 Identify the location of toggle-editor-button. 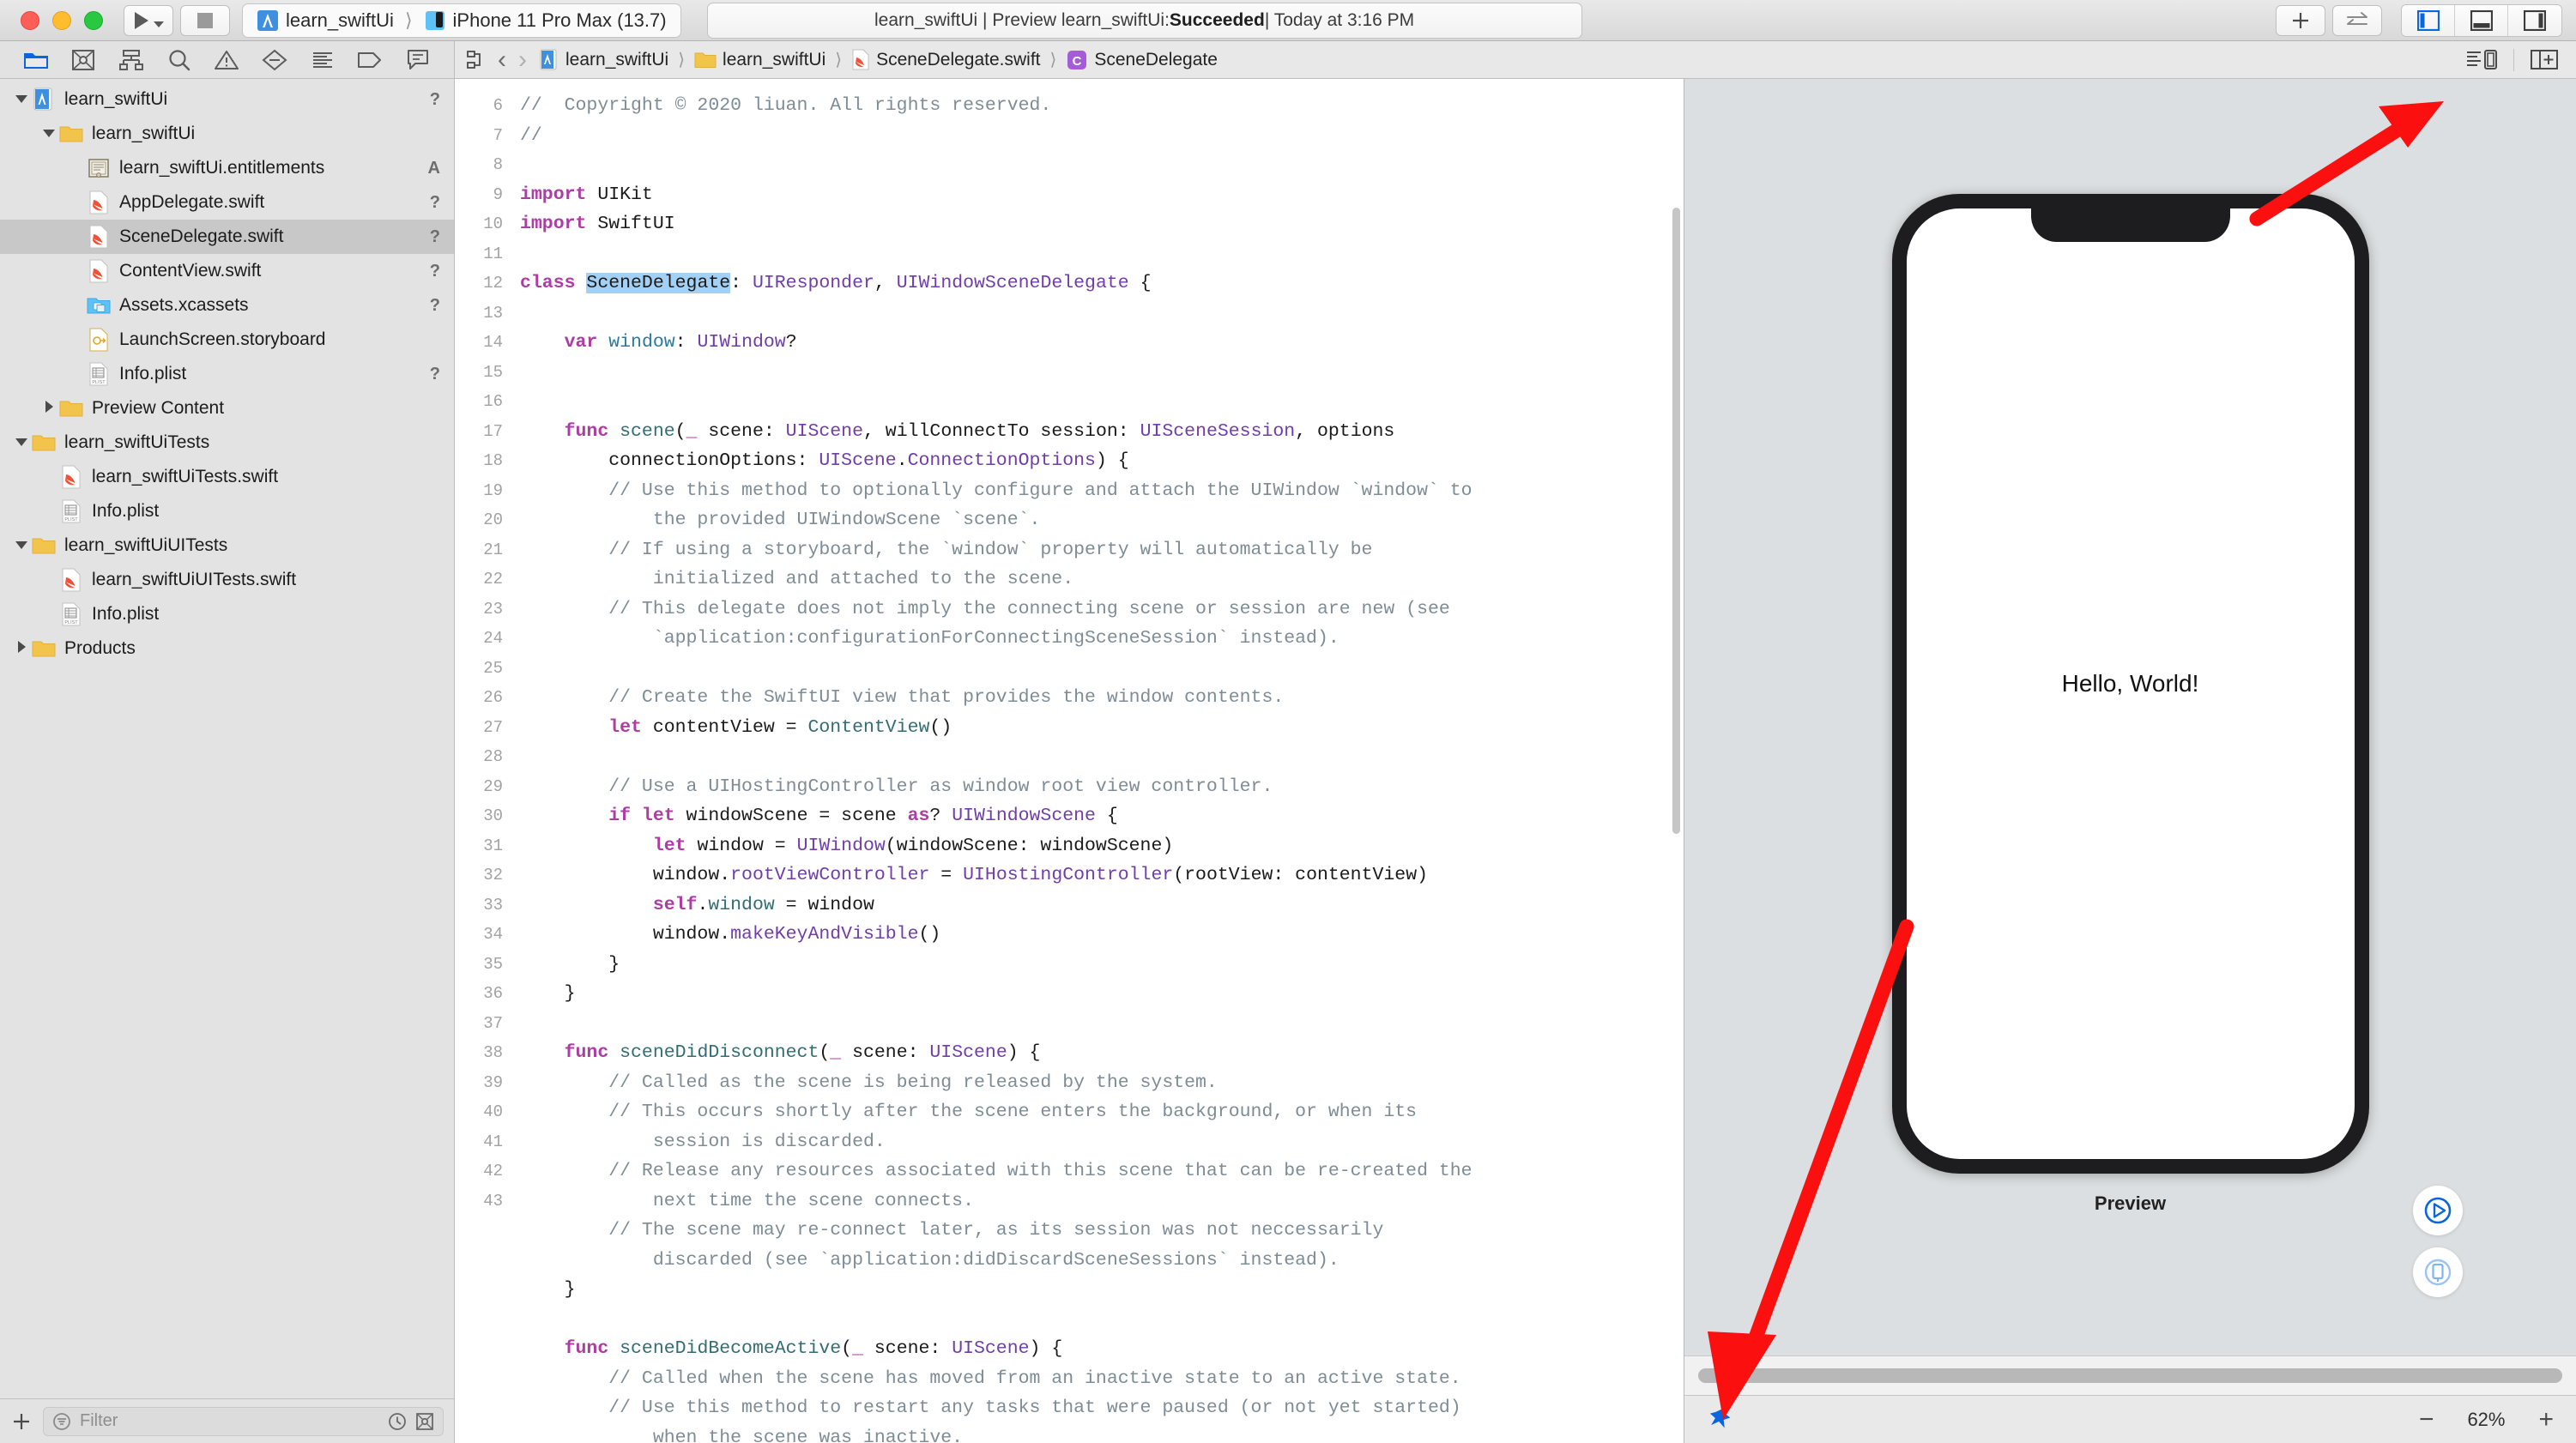
(2357, 20).